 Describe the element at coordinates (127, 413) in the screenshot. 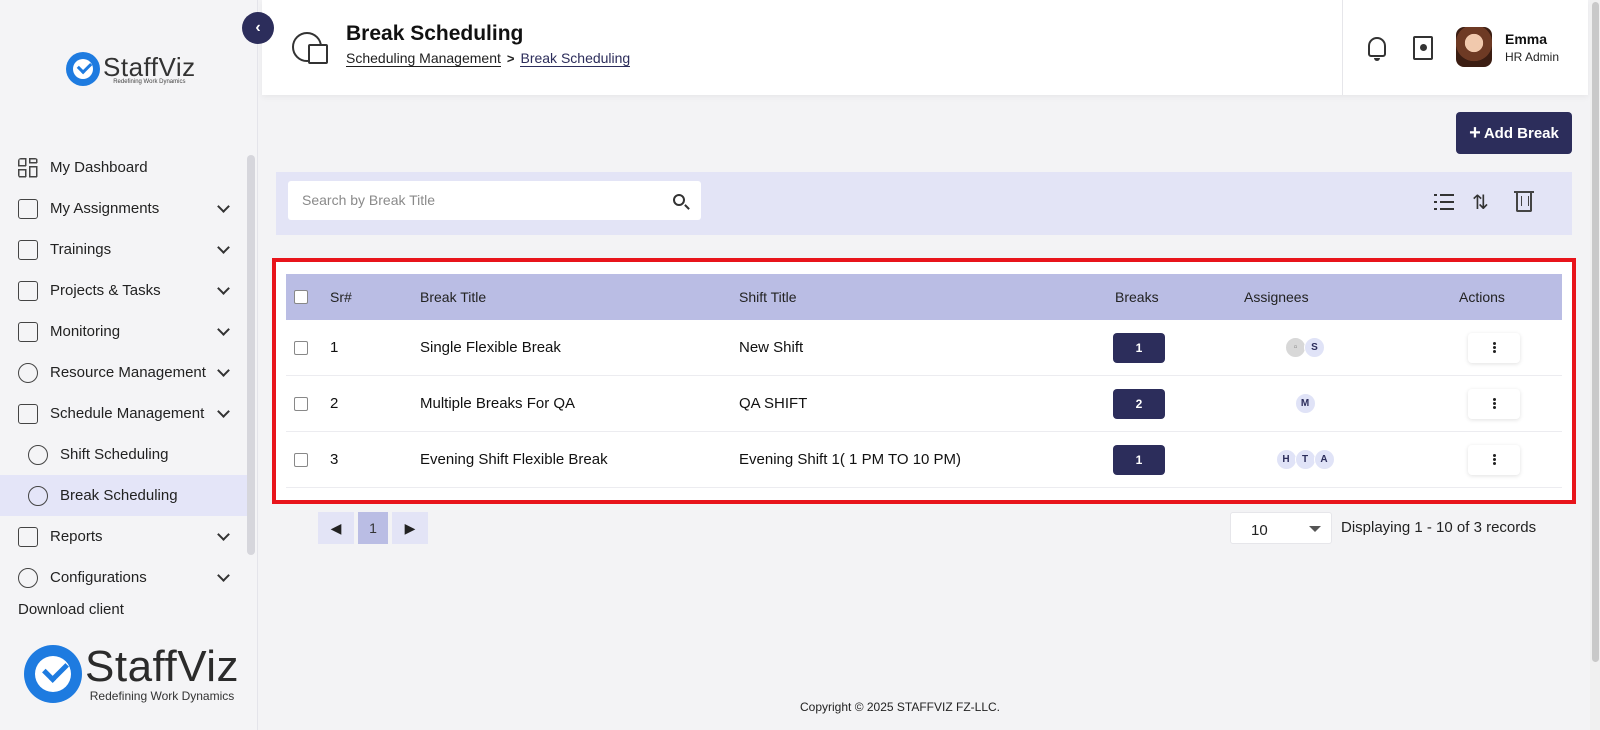

I see `sidebar-item-label: Schedule Management` at that location.